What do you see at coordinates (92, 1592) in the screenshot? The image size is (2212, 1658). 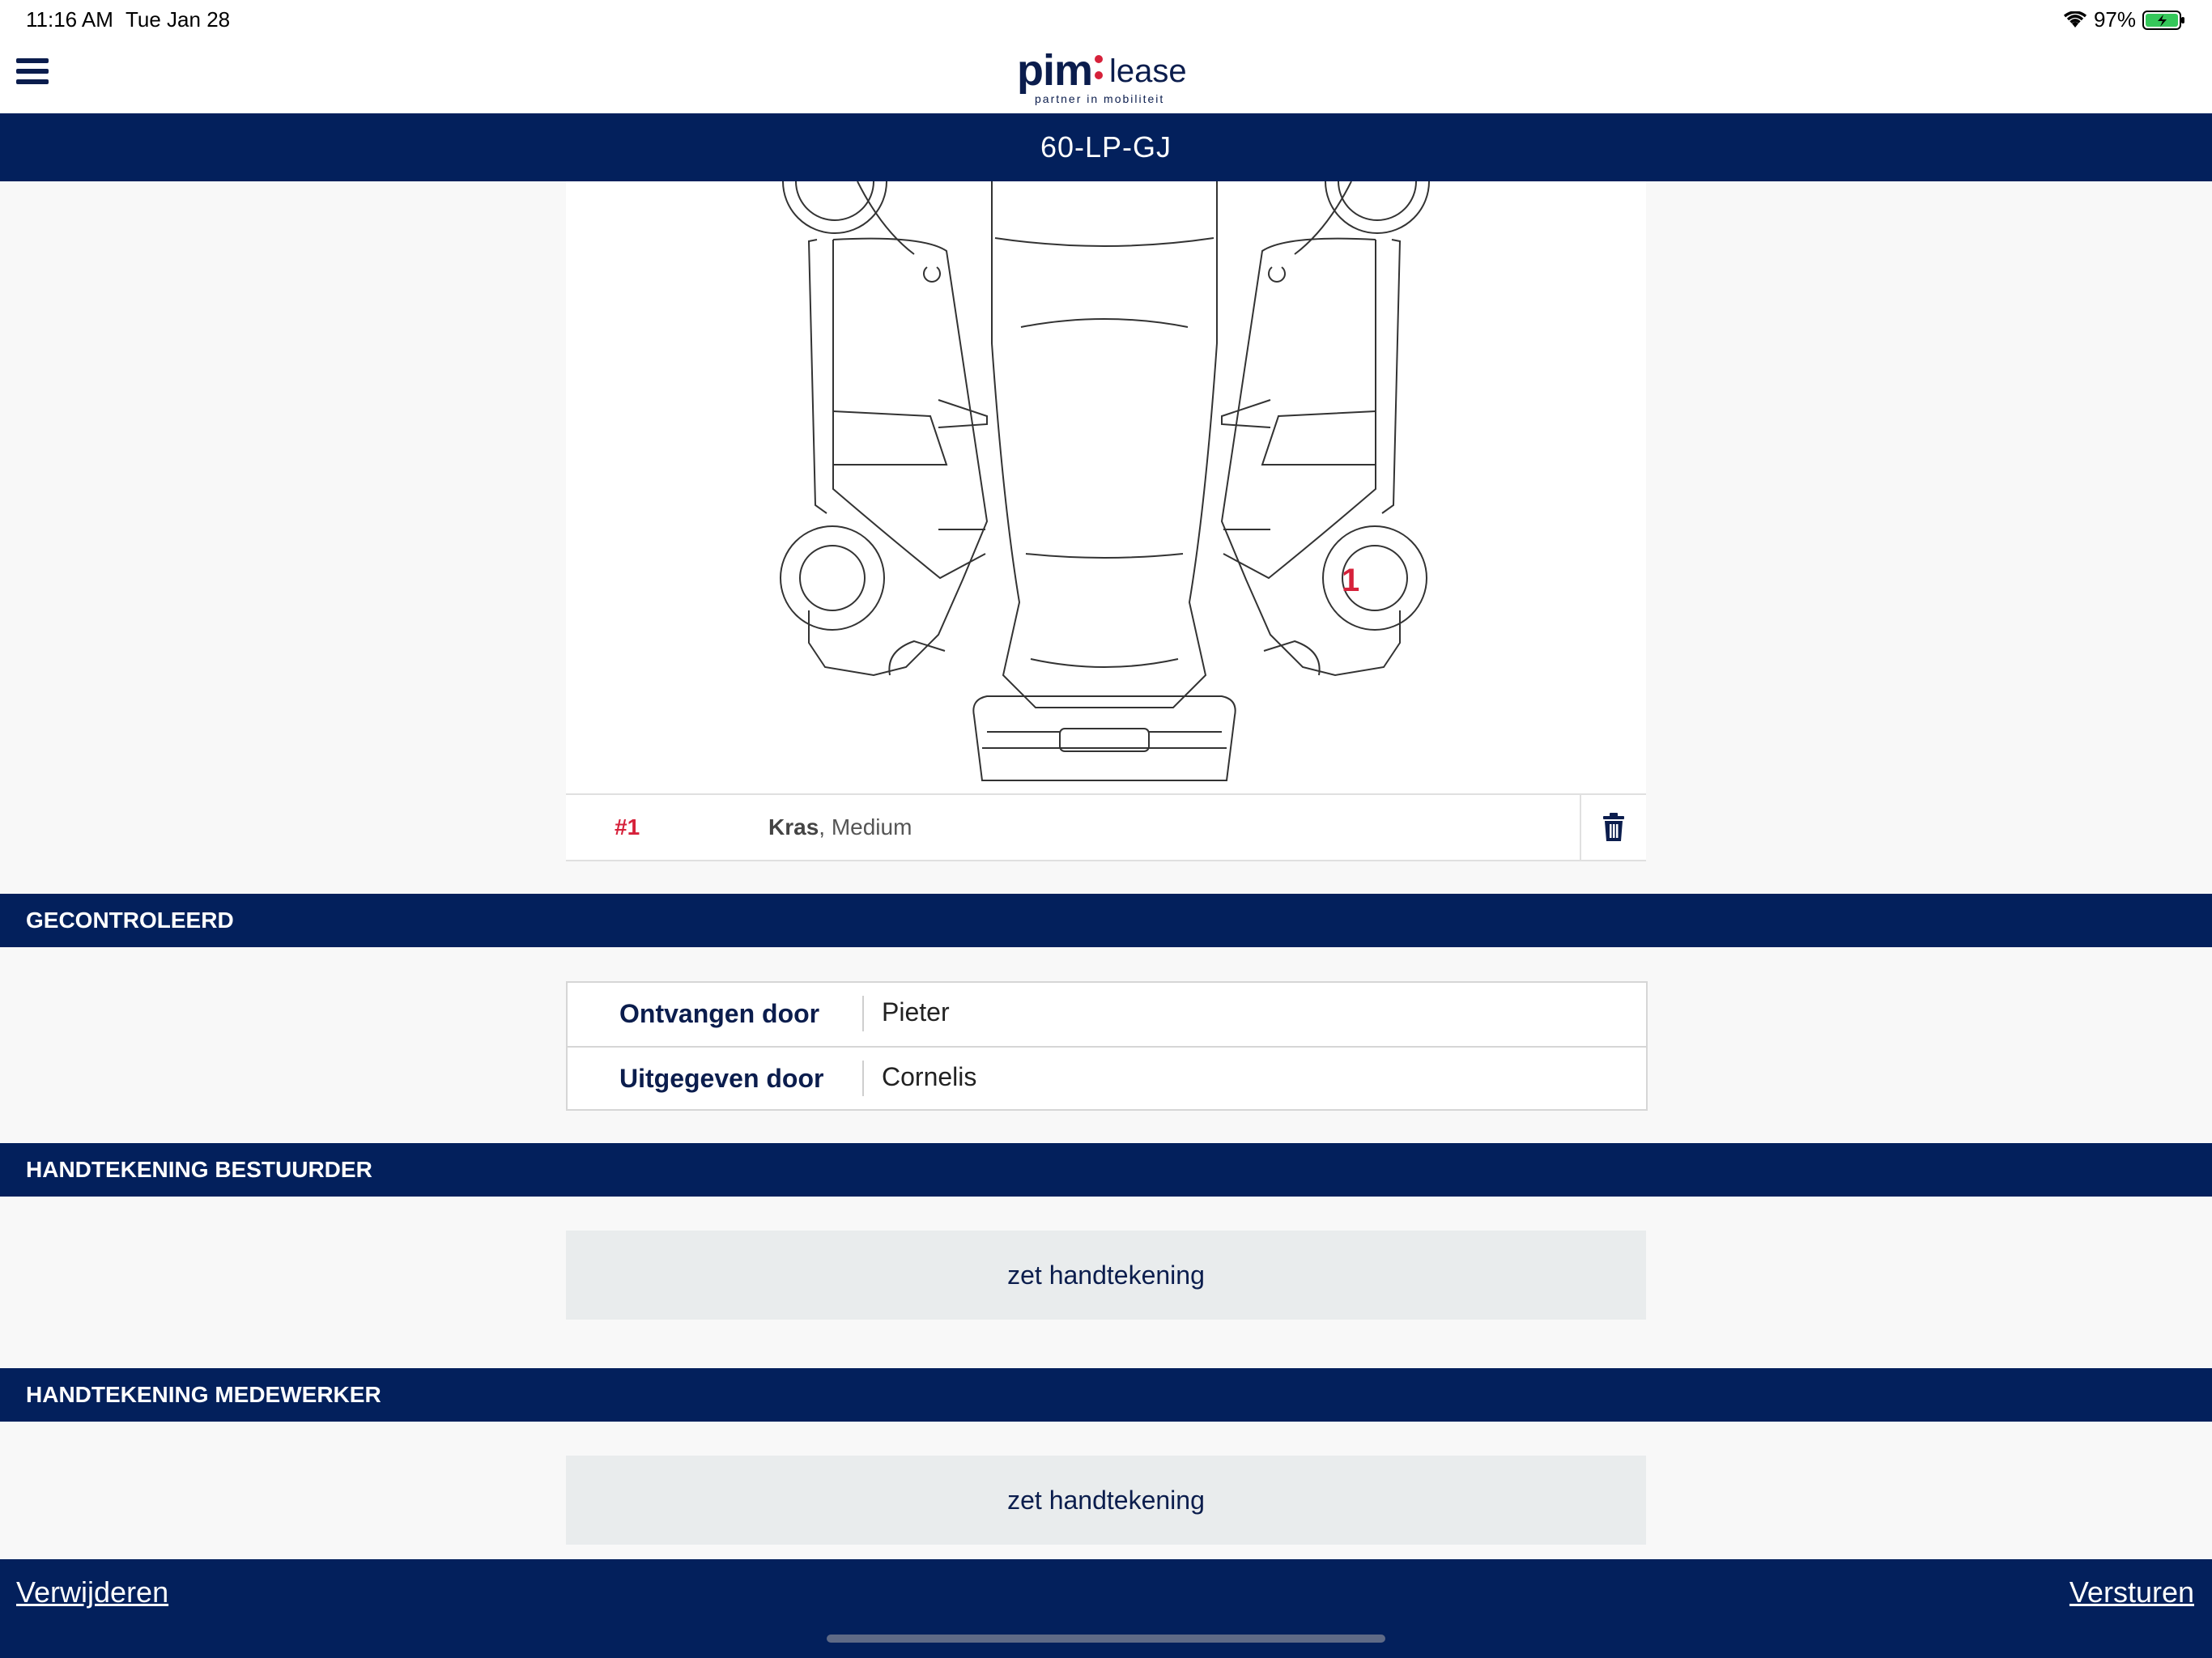 I see `delete-button: Verwijderen` at bounding box center [92, 1592].